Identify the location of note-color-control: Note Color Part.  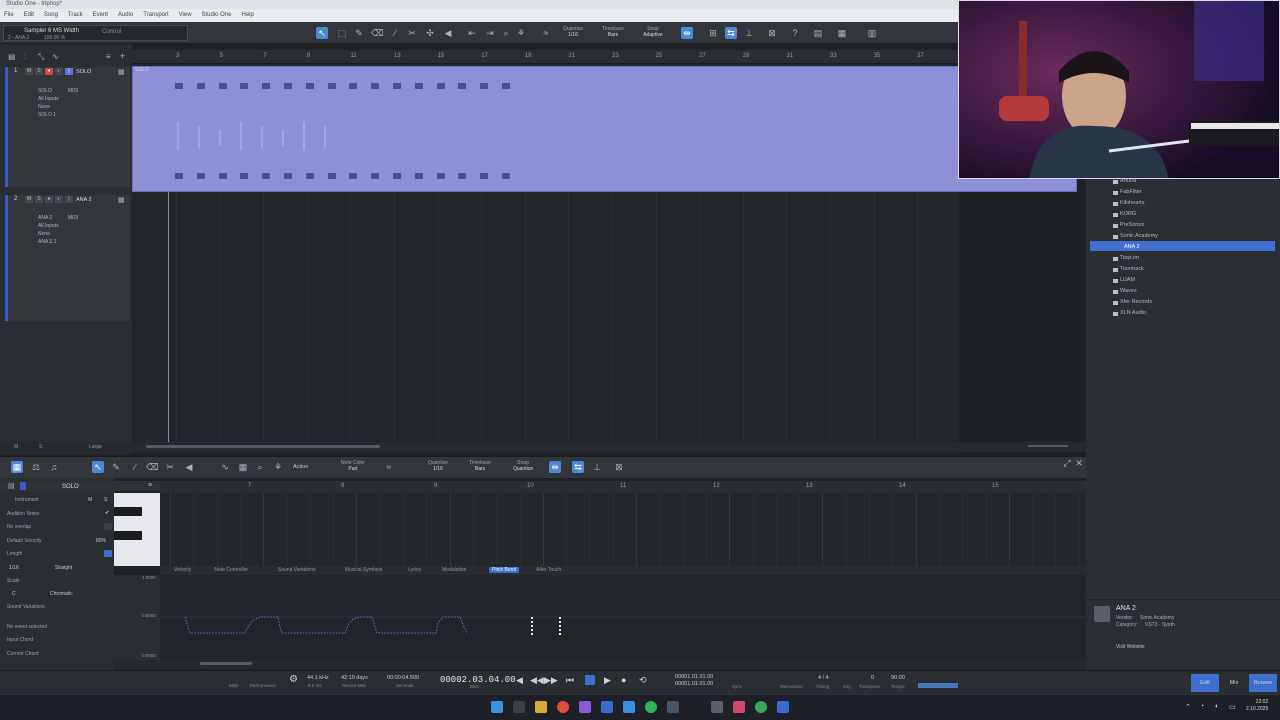
(353, 466).